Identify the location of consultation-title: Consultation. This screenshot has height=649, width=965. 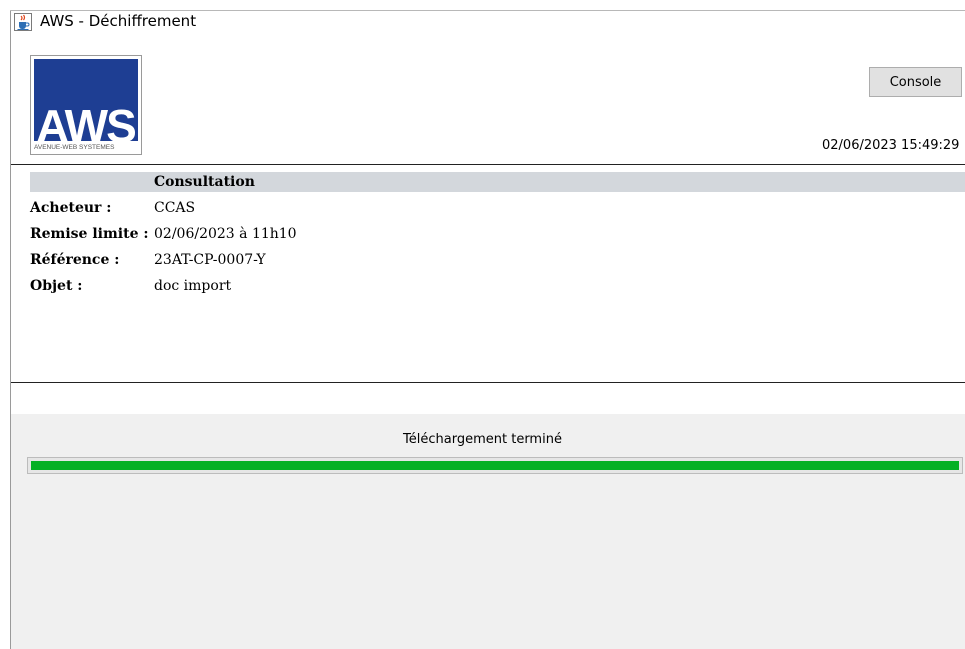
(204, 182).